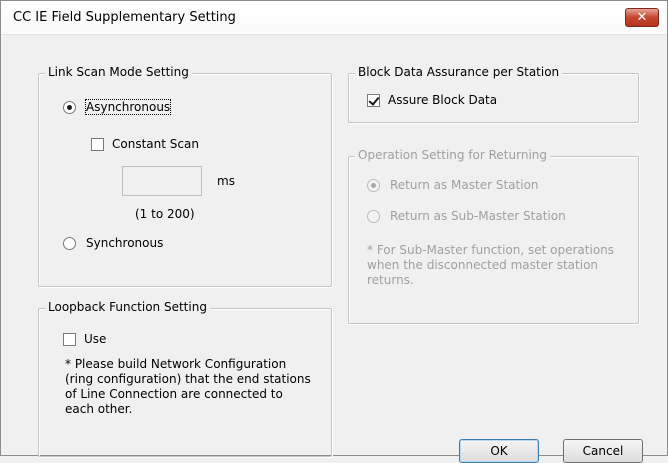 This screenshot has height=463, width=668. What do you see at coordinates (373, 216) in the screenshot?
I see `return-as-submaster-radio-button` at bounding box center [373, 216].